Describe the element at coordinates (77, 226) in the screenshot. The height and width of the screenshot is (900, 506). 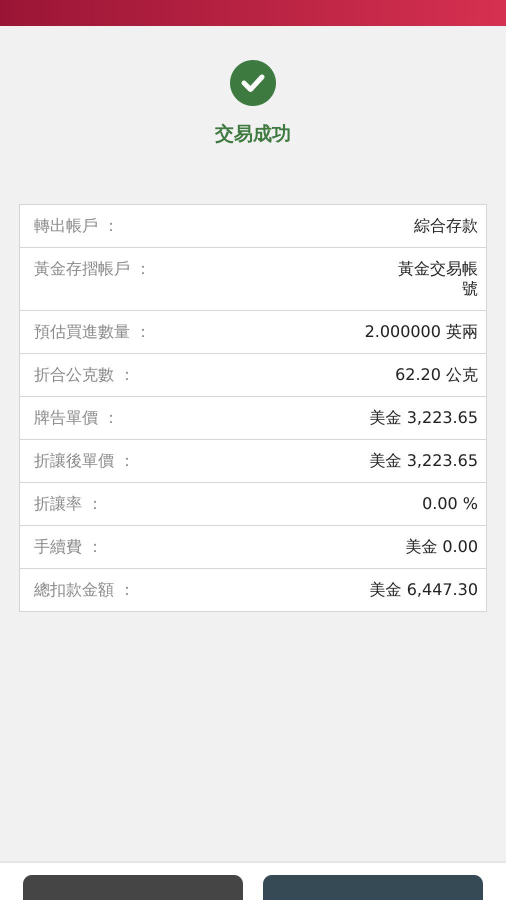
I see `field-label: 轉出帳戶 ：` at that location.